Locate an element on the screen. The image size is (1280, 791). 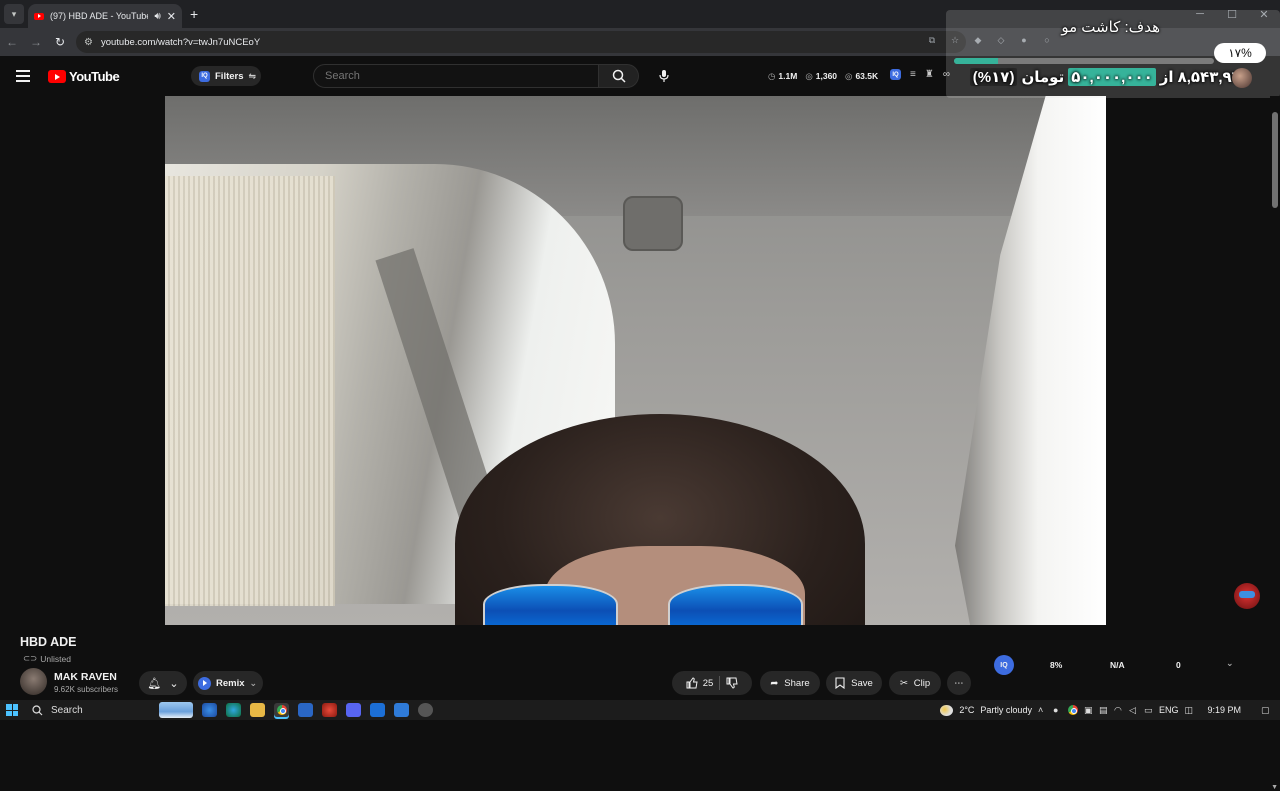
edge-app-icon is located at coordinates (233, 710).